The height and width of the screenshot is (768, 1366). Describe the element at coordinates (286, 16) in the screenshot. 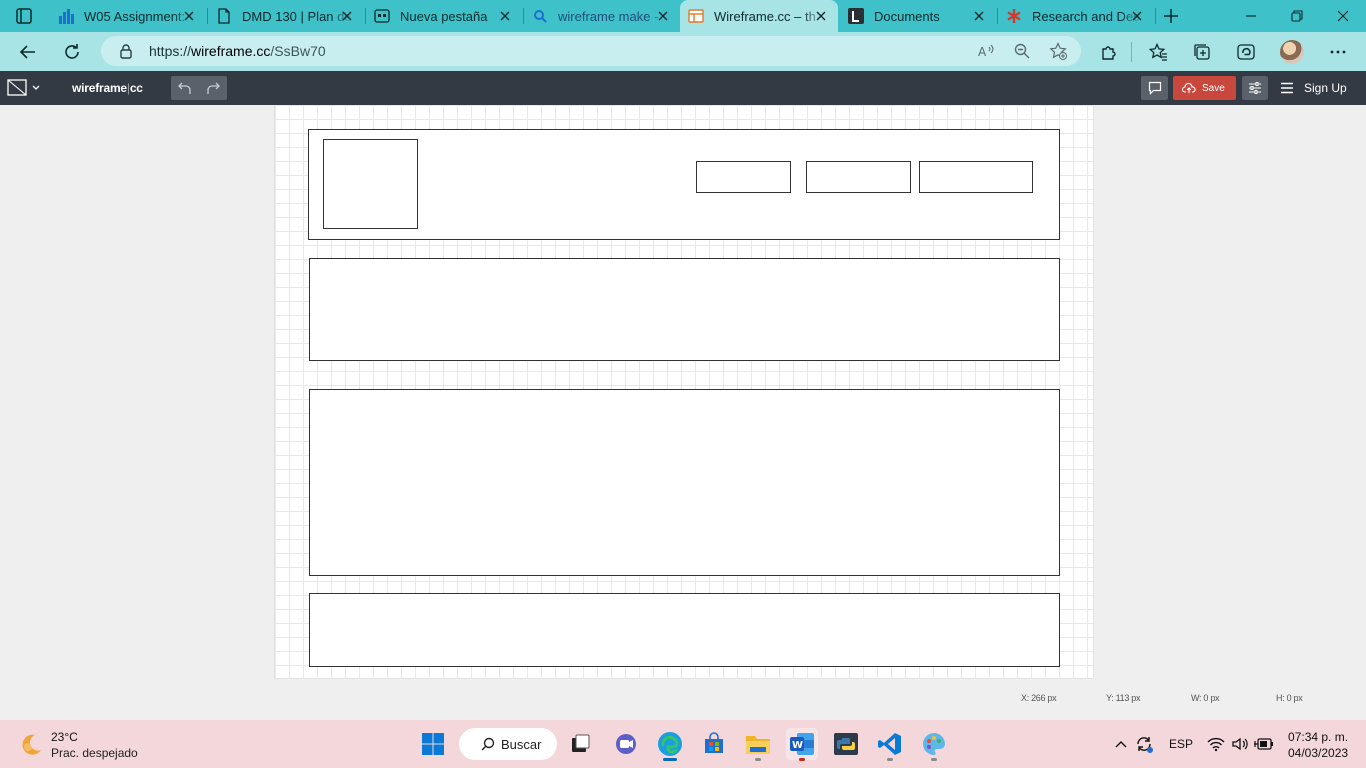

I see `tab-dmd-130: DMD 130 | Plan de` at that location.